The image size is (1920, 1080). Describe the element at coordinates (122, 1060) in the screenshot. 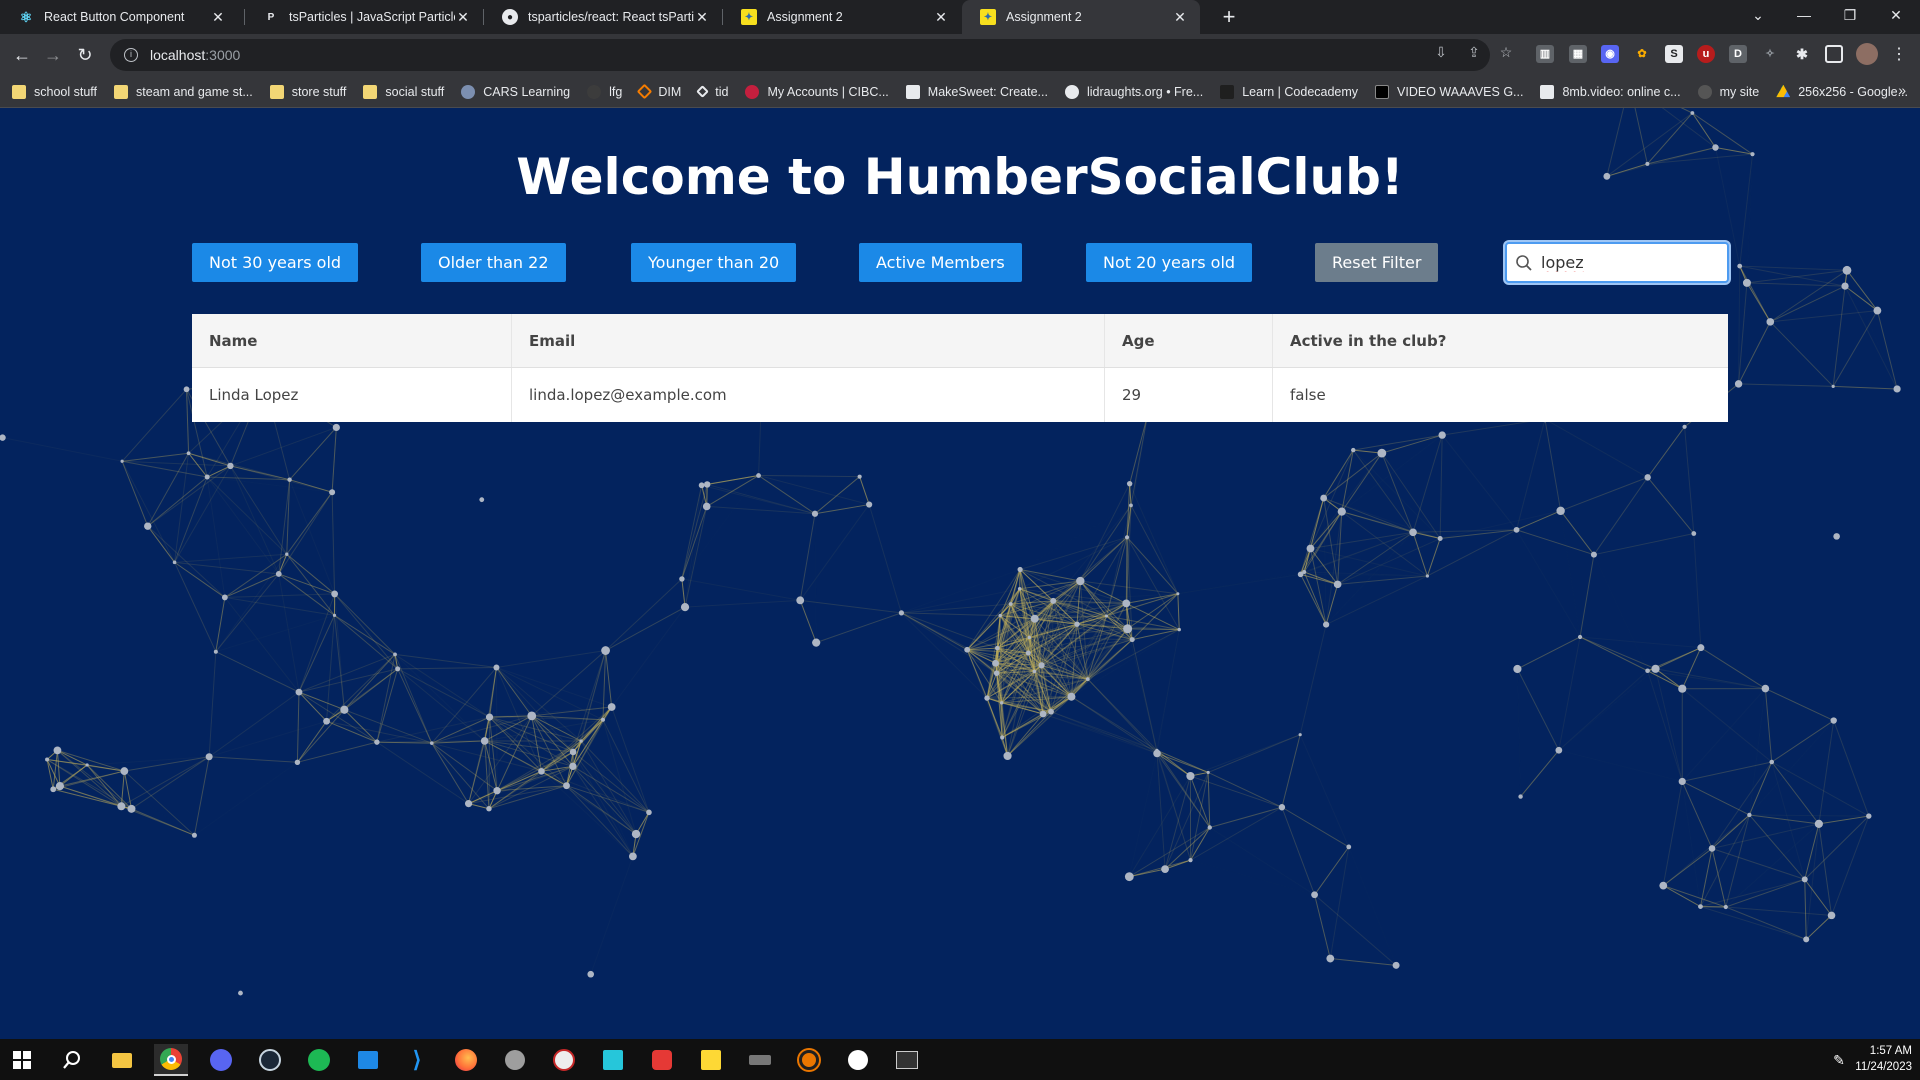

I see `file-explorer-icon` at that location.